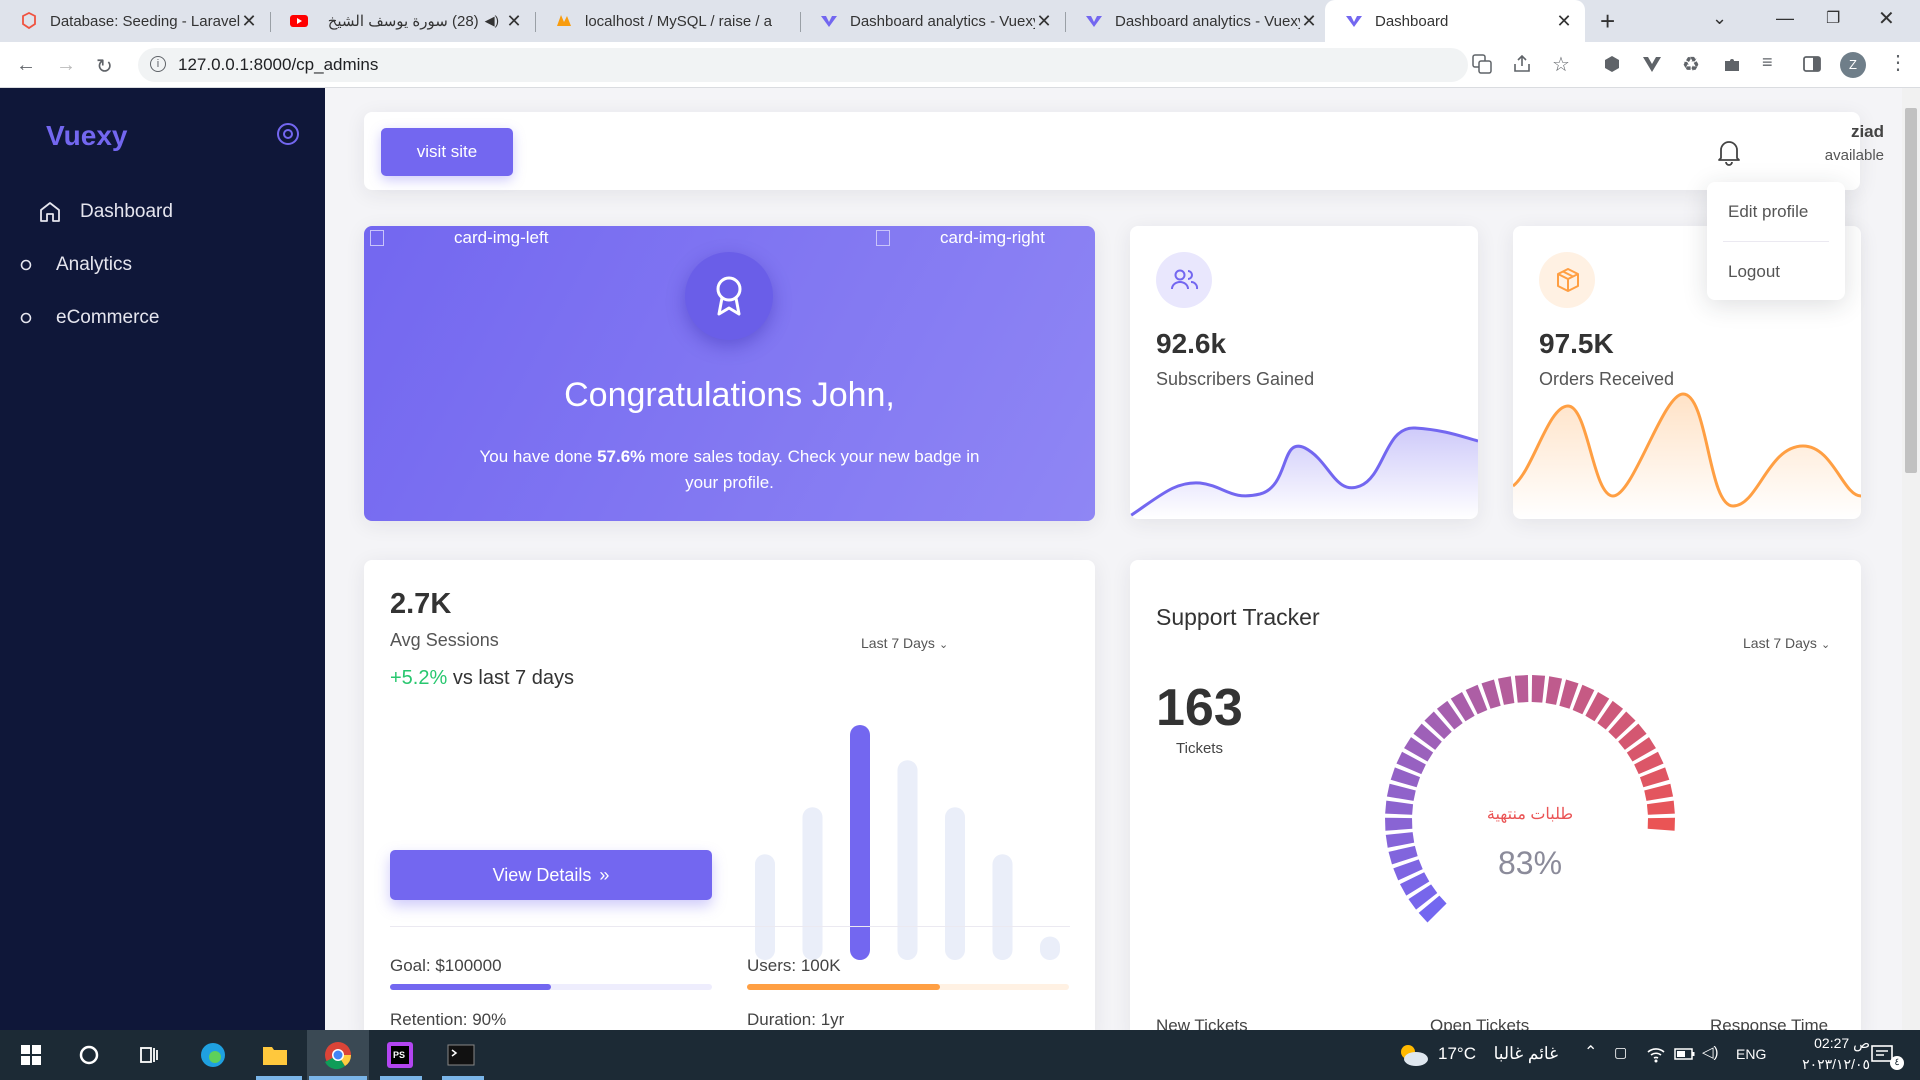  I want to click on info-icon: i, so click(158, 64).